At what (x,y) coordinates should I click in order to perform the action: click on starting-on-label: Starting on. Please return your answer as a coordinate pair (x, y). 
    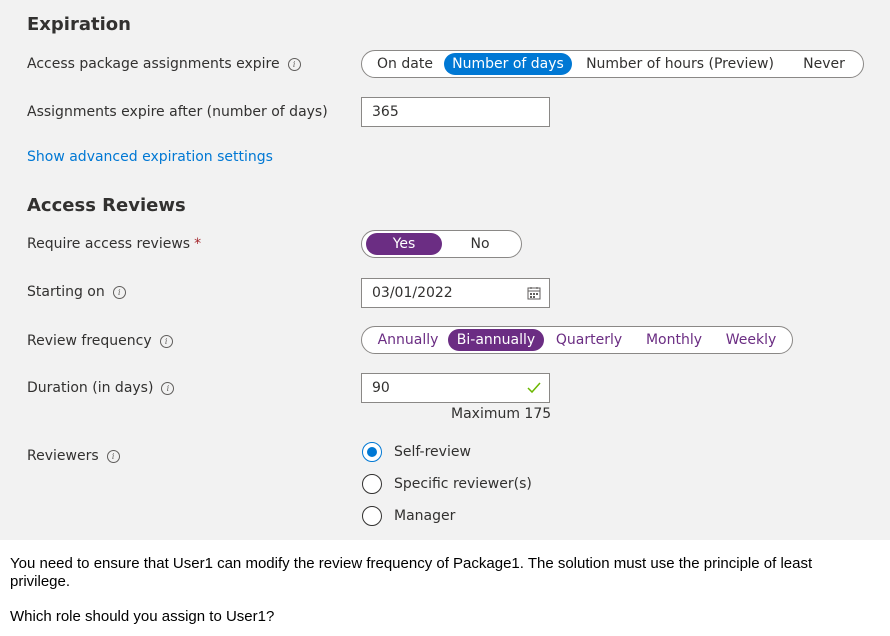
    Looking at the image, I should click on (66, 292).